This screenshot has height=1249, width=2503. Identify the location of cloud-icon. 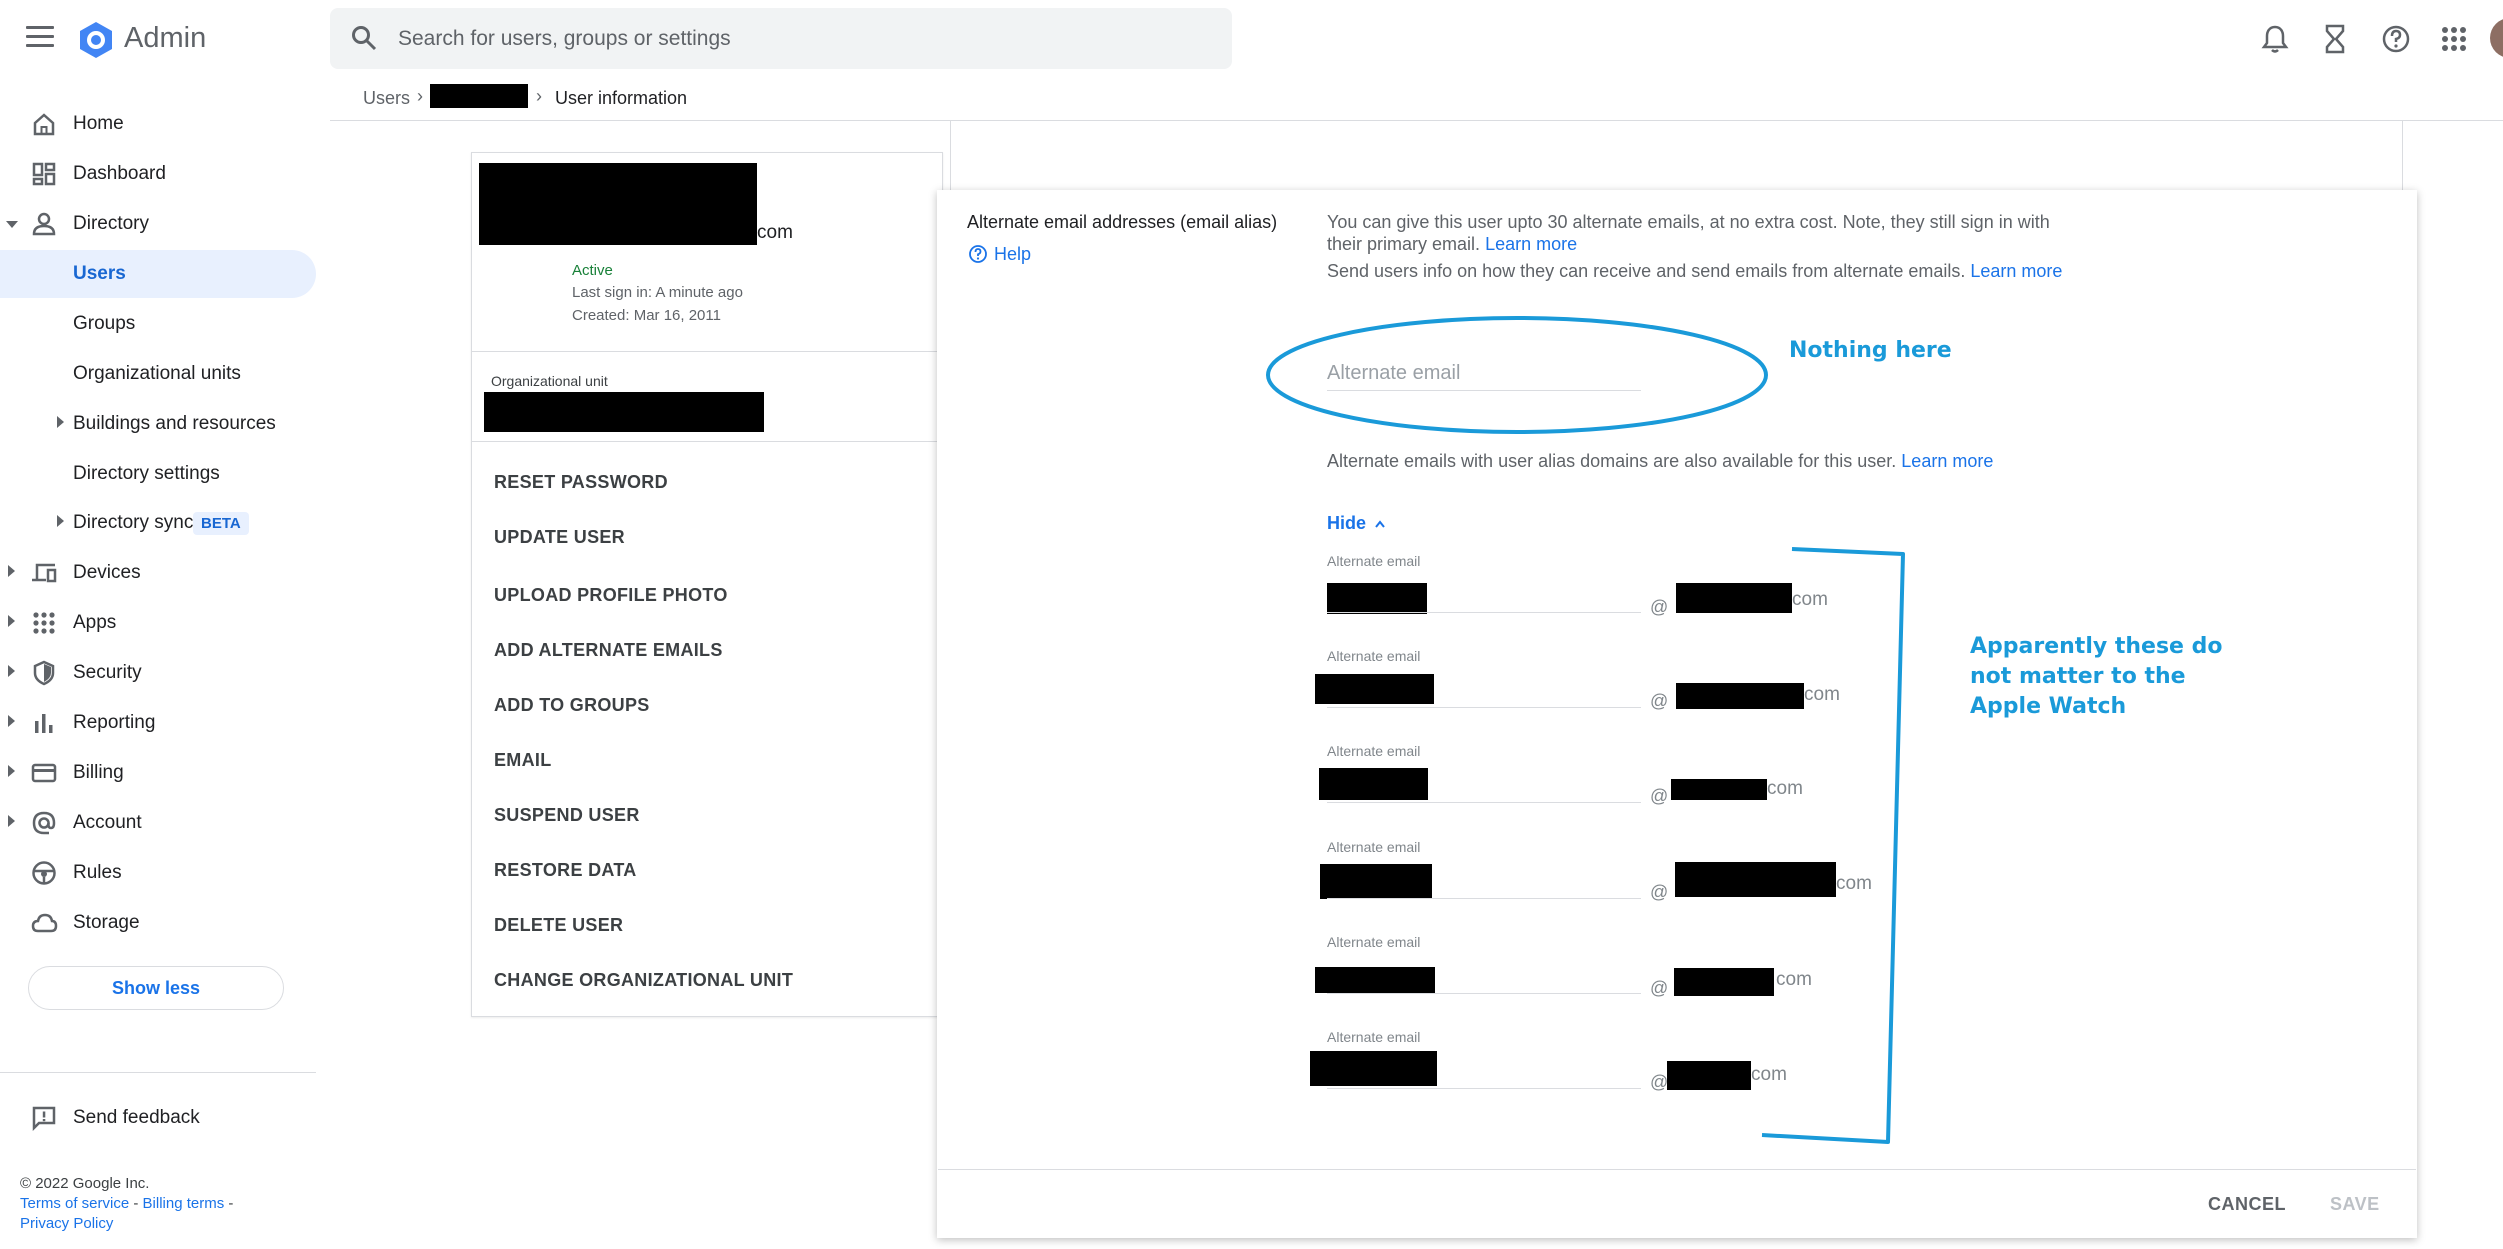
(44, 923).